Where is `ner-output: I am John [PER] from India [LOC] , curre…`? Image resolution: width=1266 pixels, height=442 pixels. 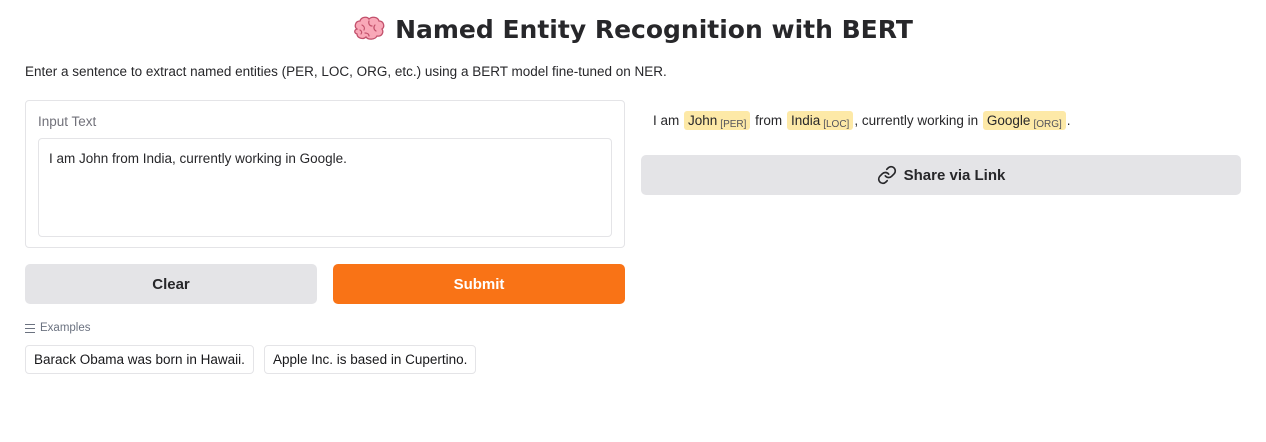
ner-output: I am John [PER] from India [LOC] , curre… is located at coordinates (862, 120).